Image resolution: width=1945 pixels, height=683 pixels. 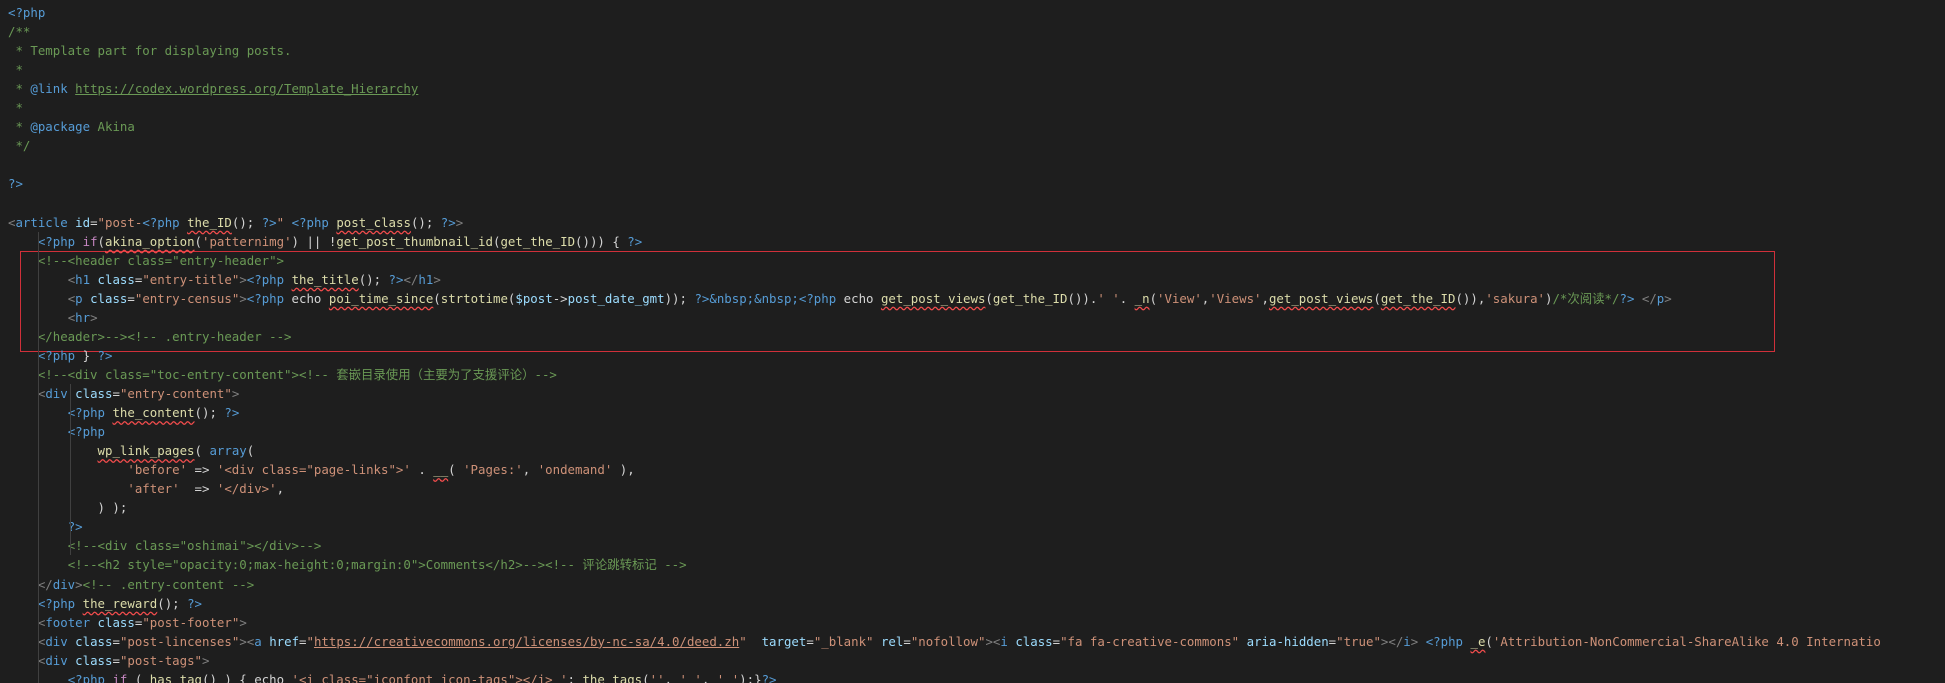 I want to click on code-token: p, so click(x=79, y=298).